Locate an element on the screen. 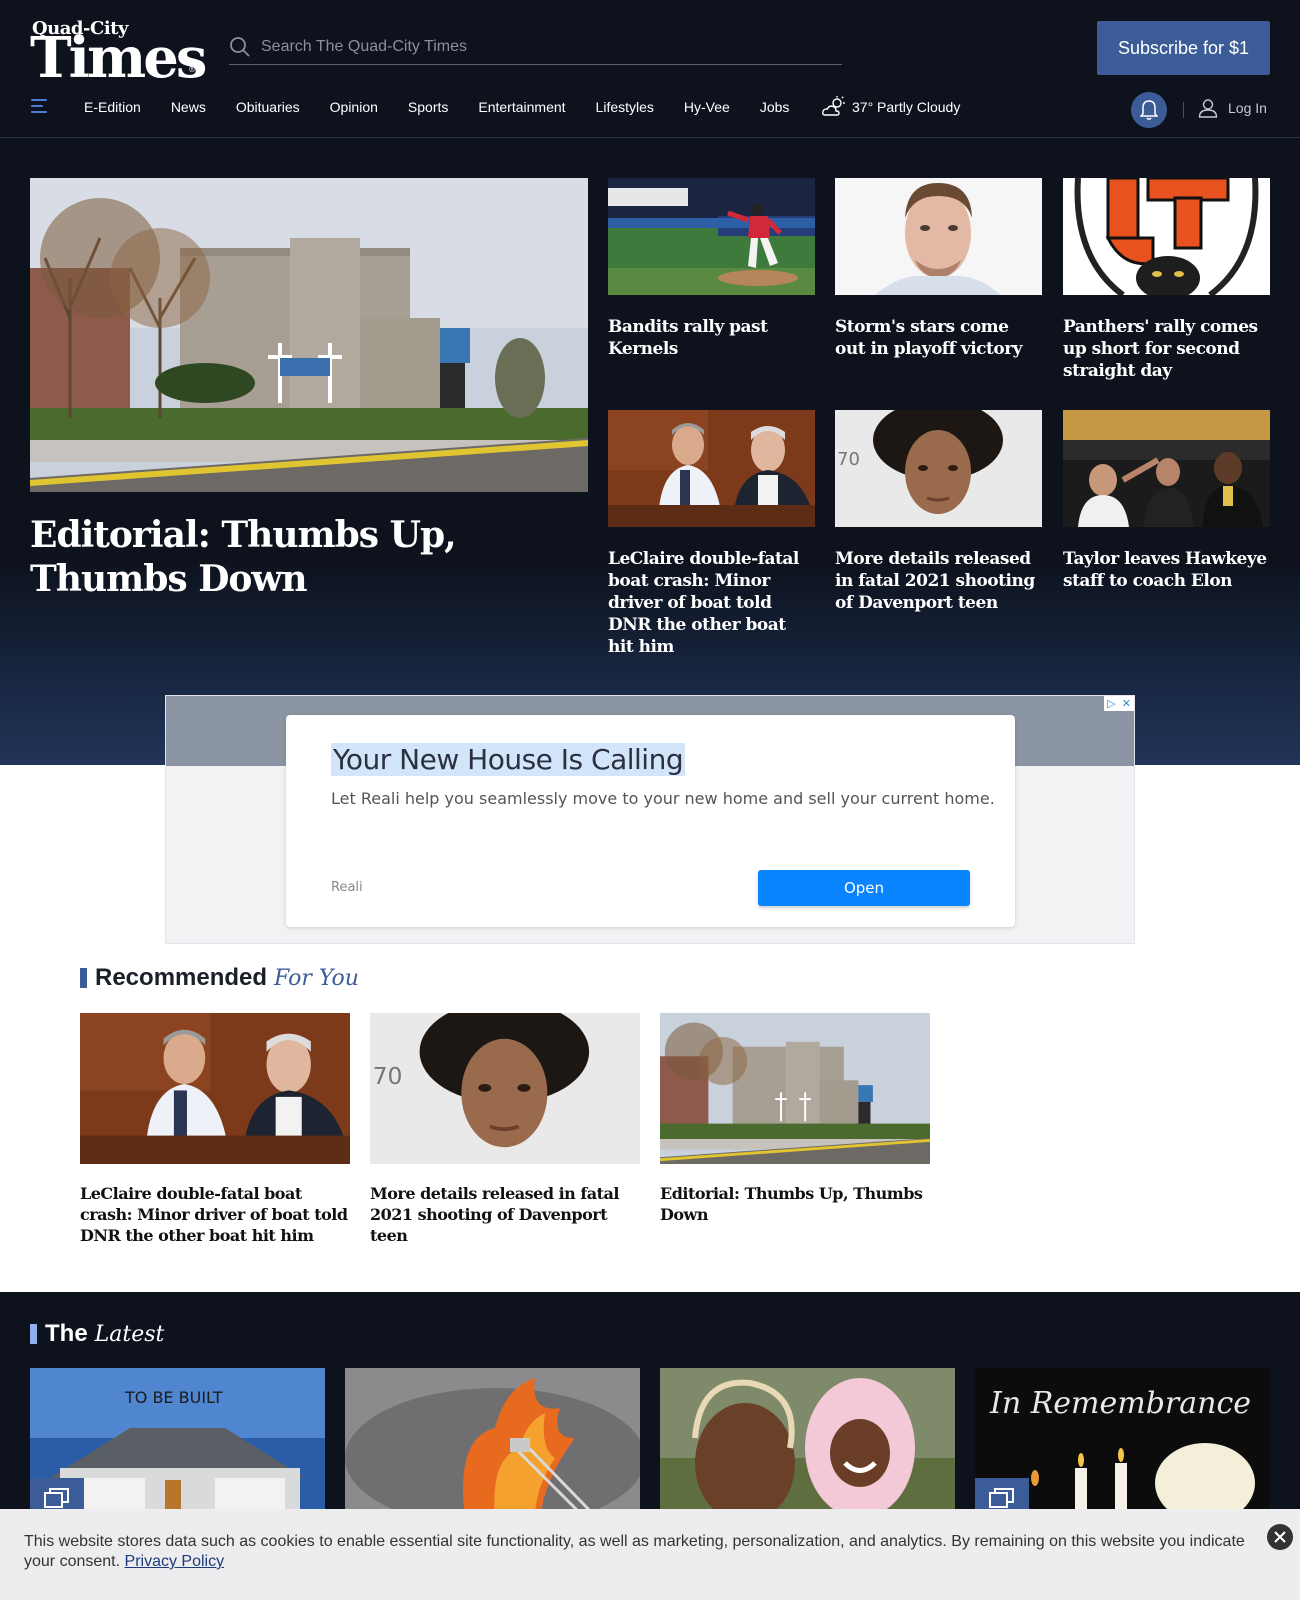 The image size is (1300, 1600). nav-item-opinion: Opinion is located at coordinates (354, 107).